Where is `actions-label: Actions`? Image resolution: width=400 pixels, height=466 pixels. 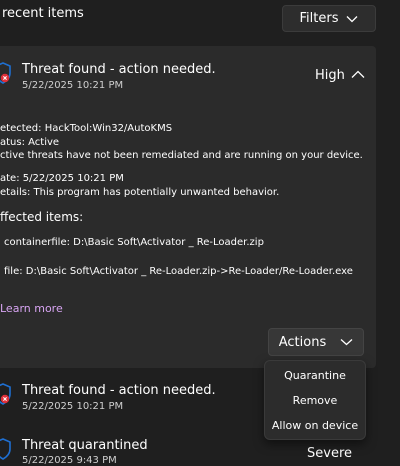
actions-label: Actions is located at coordinates (302, 342).